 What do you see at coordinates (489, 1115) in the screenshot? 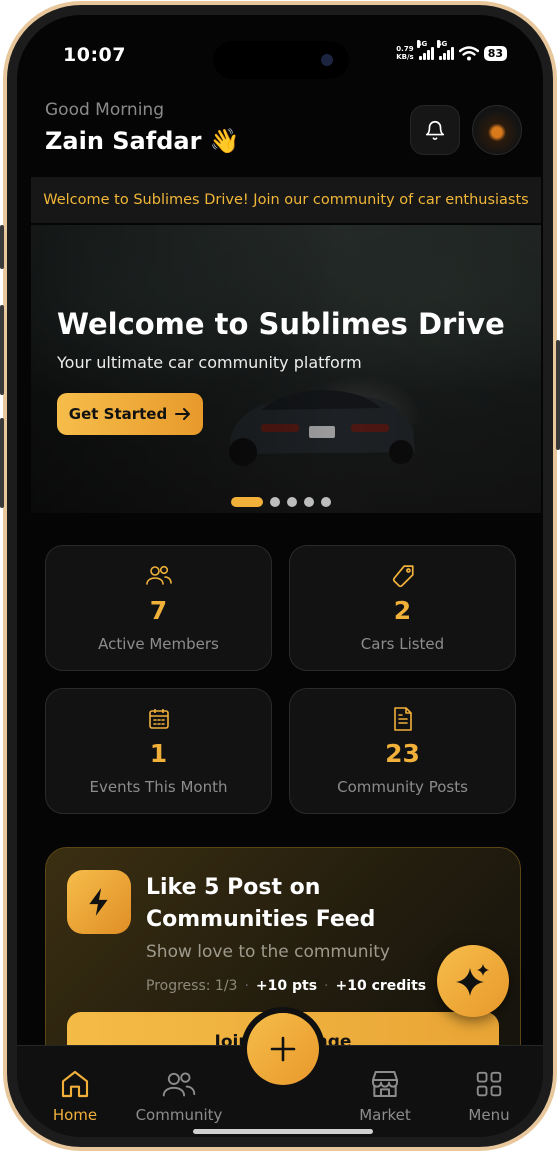
I see `nav-item-label: Menu` at bounding box center [489, 1115].